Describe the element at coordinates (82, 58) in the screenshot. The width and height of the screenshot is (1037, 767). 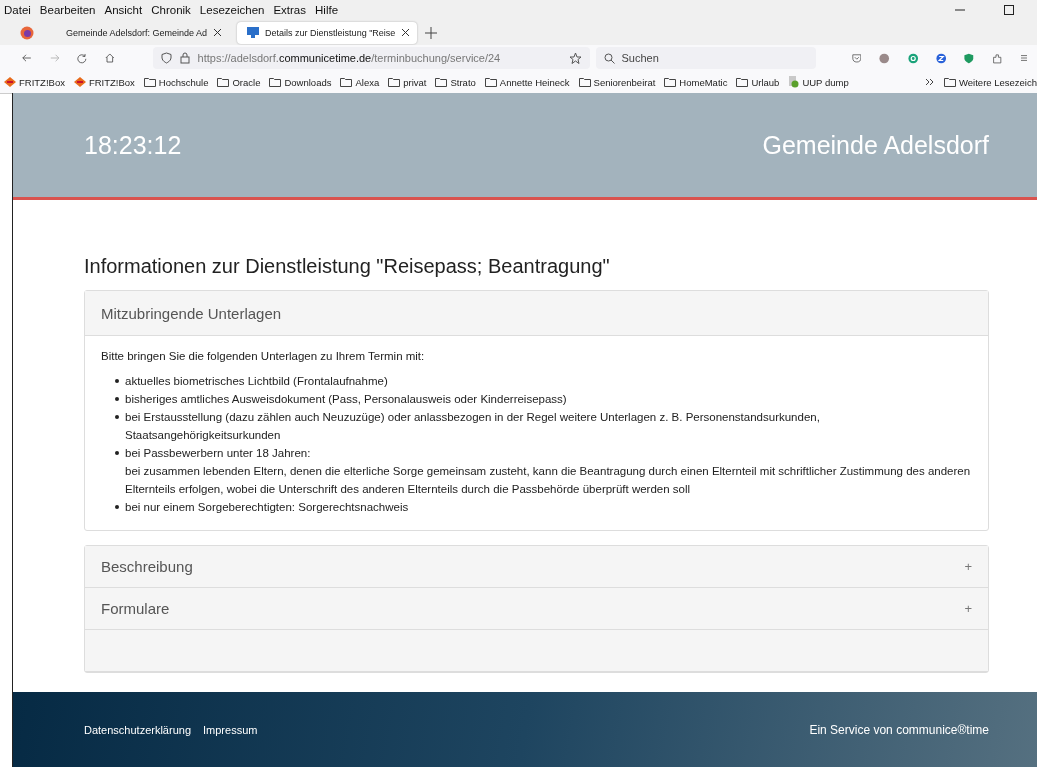
I see `reload-icon` at that location.